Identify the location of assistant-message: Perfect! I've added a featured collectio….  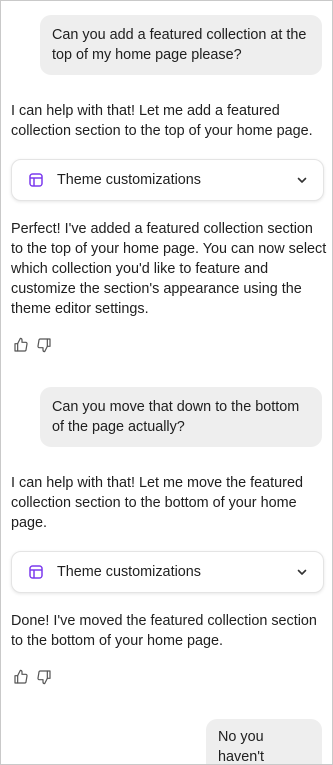
(169, 269).